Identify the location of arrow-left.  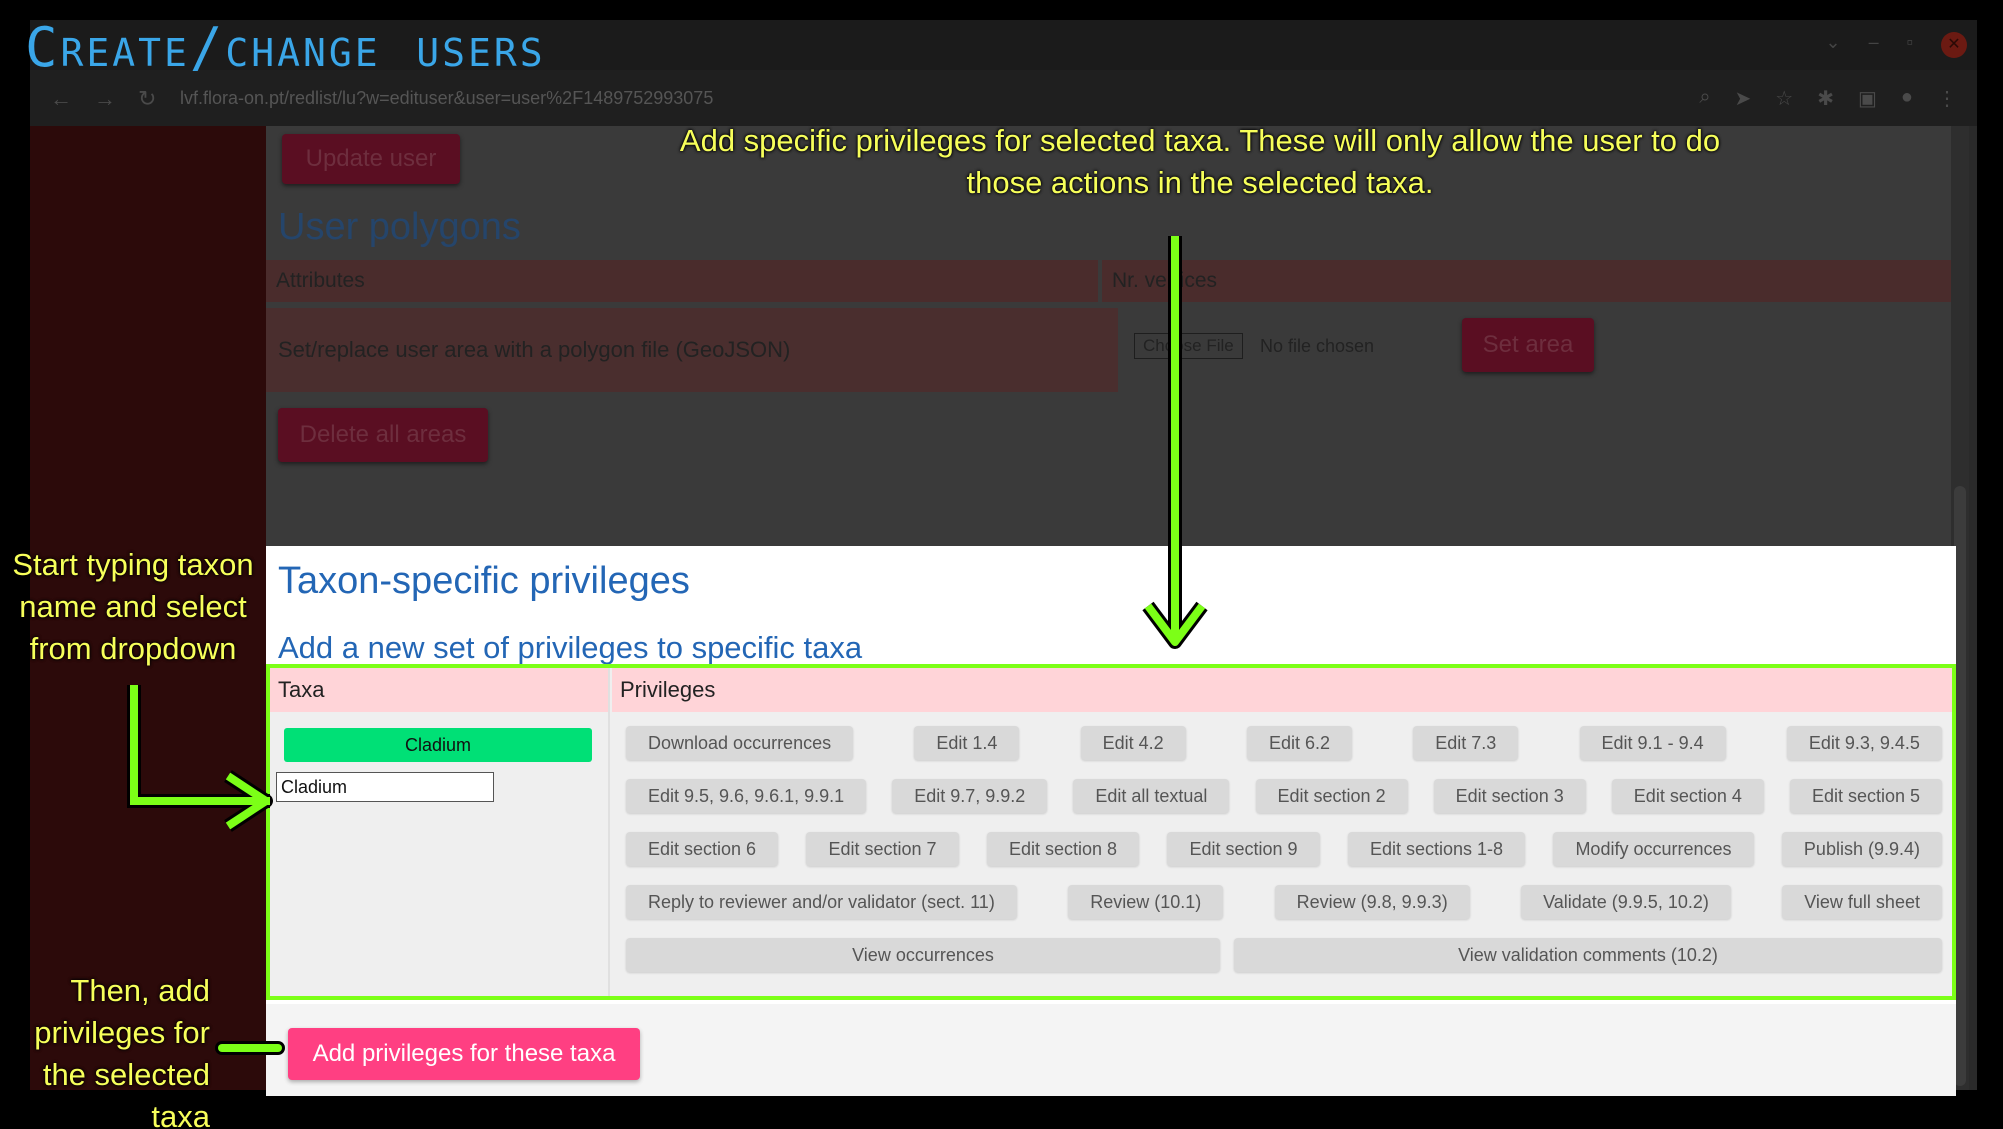
(200, 758).